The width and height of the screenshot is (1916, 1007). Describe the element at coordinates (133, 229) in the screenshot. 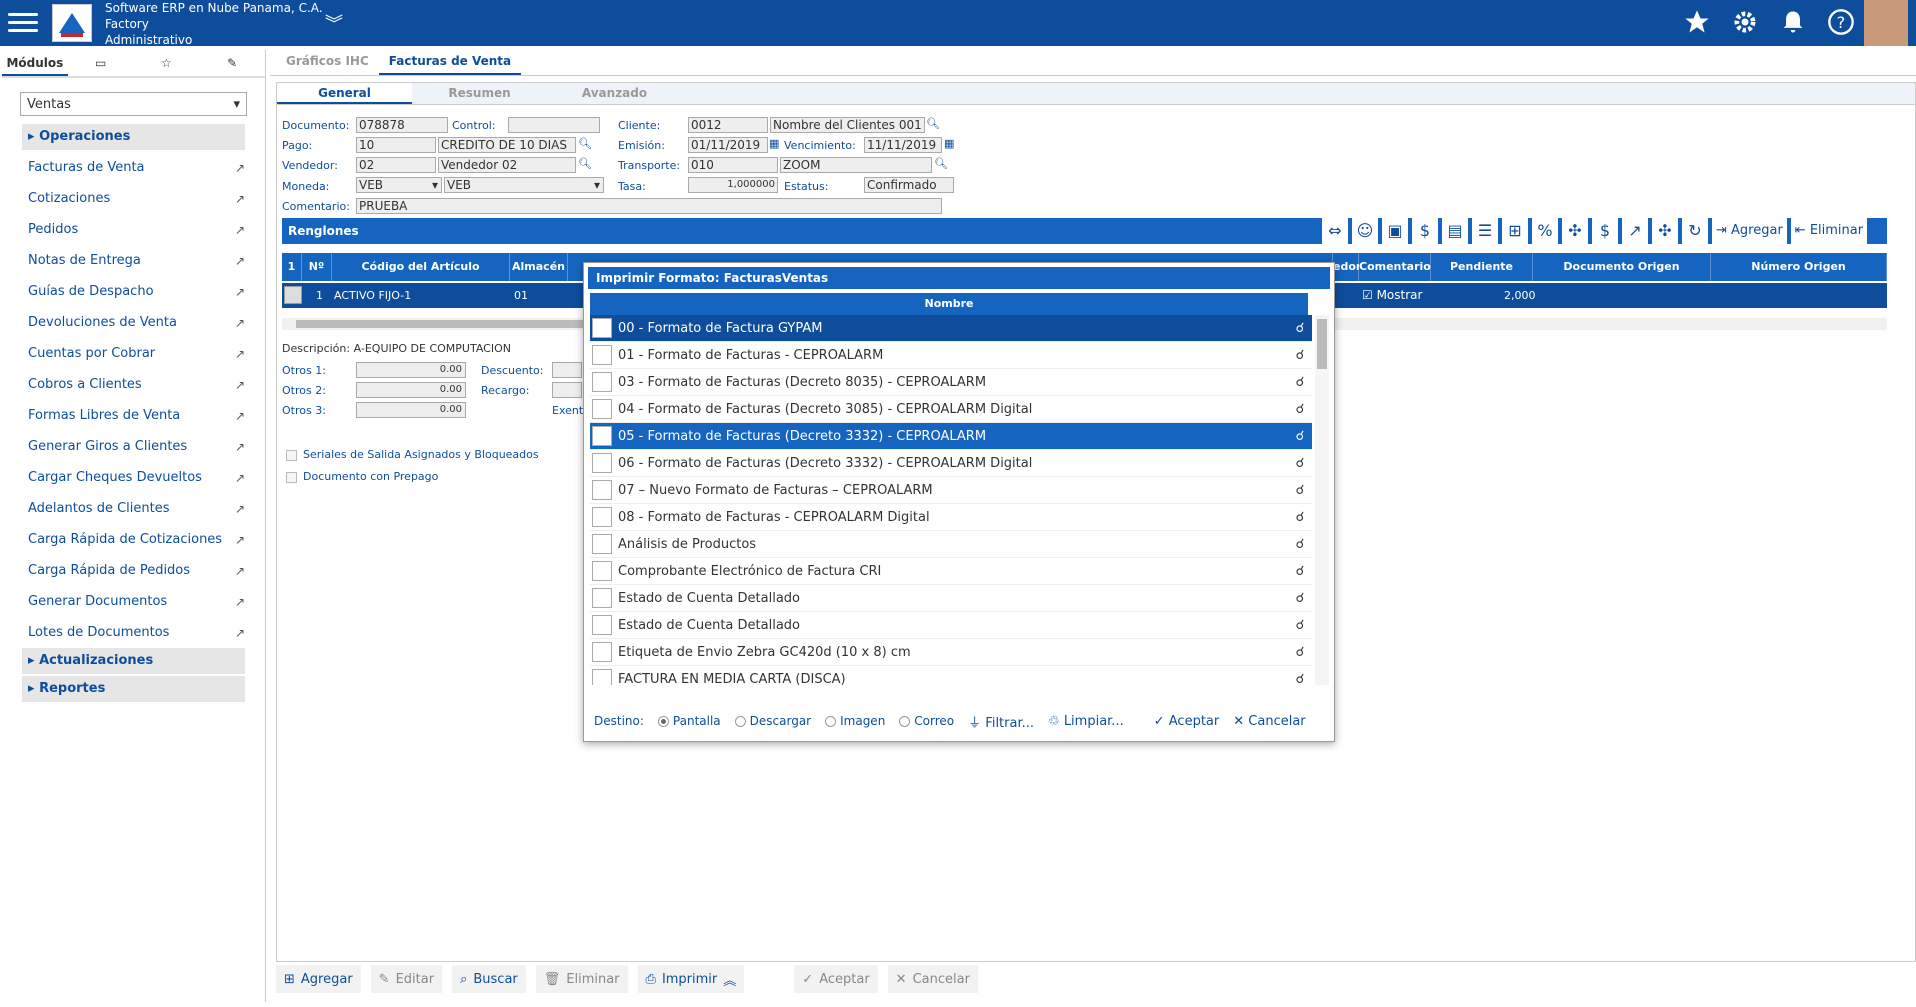

I see `sidebar-item: Pedidos ↗` at that location.